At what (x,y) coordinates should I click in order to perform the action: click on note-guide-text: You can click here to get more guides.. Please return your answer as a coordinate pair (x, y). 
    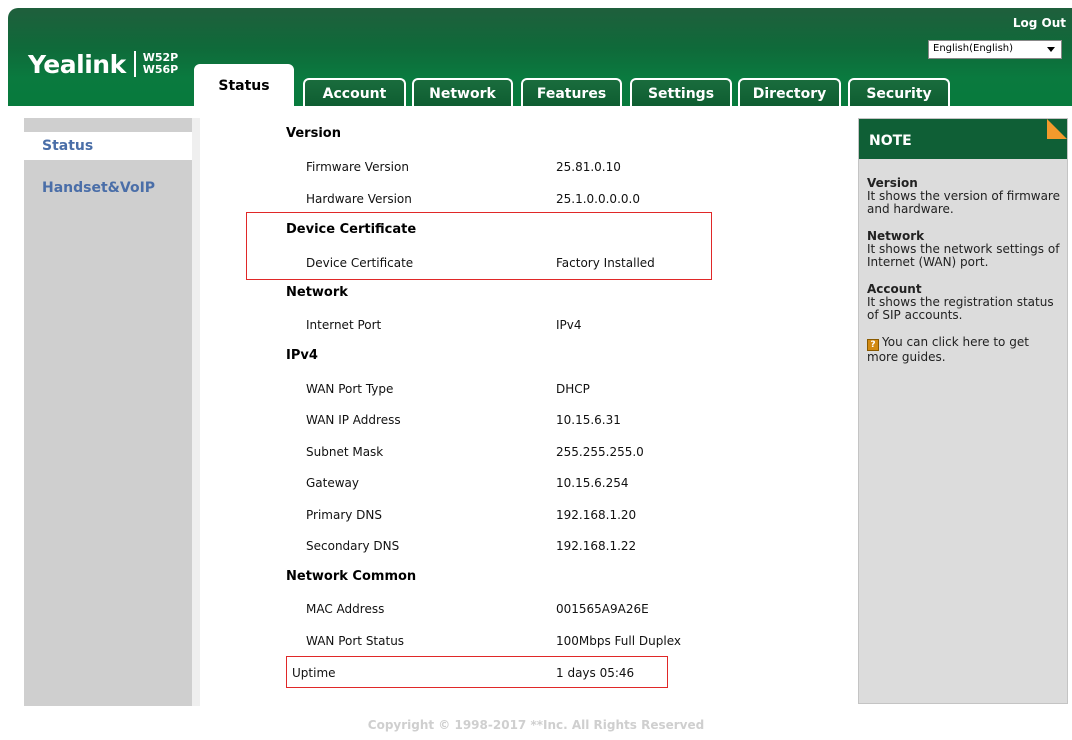
    Looking at the image, I should click on (948, 349).